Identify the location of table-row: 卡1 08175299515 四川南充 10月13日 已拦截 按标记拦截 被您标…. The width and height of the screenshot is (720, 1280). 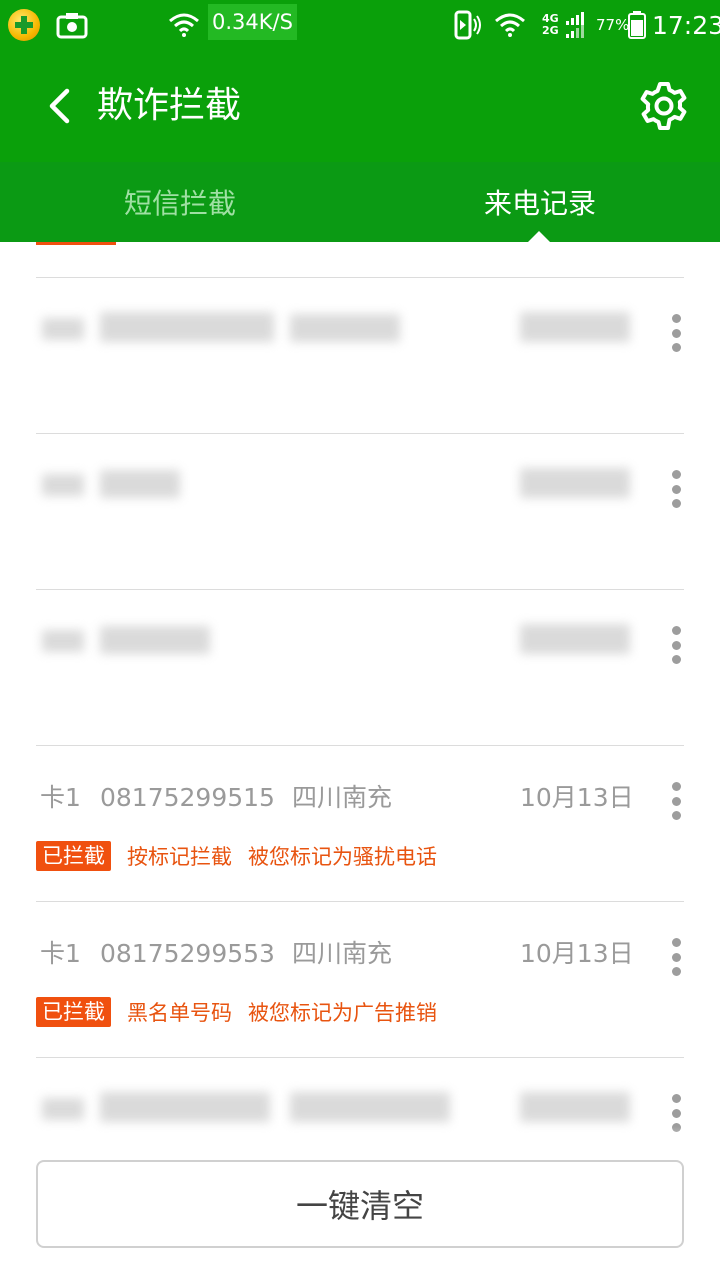
(360, 823).